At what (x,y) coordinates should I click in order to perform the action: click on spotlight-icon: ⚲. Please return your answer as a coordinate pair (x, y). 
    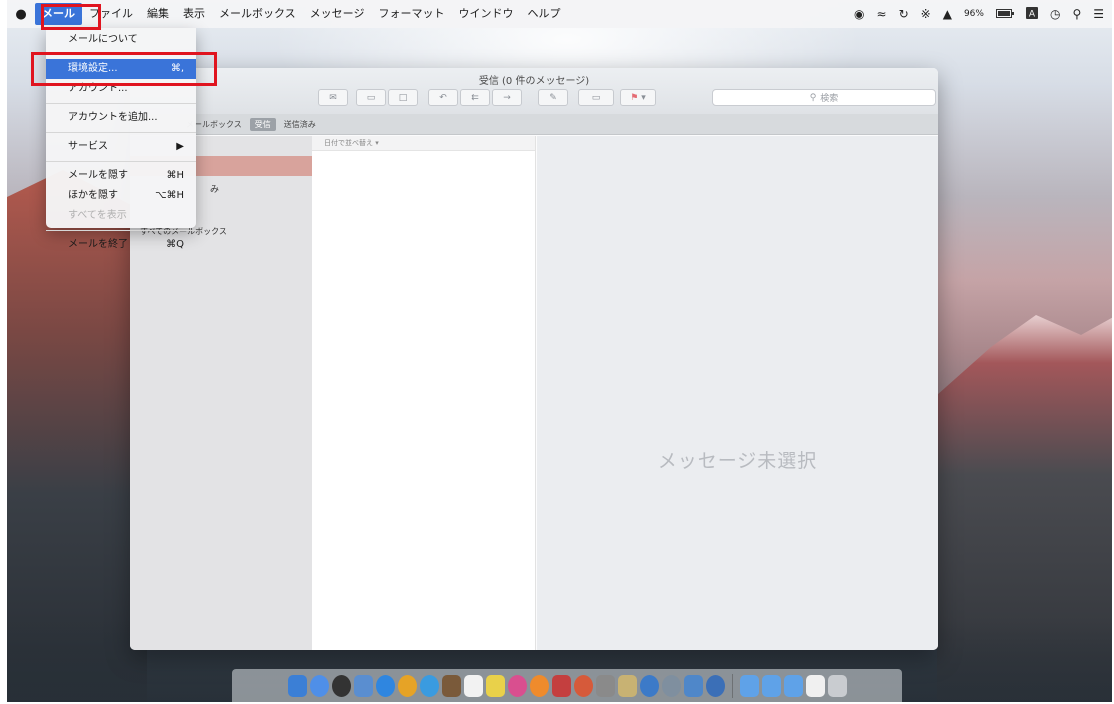
    Looking at the image, I should click on (1076, 14).